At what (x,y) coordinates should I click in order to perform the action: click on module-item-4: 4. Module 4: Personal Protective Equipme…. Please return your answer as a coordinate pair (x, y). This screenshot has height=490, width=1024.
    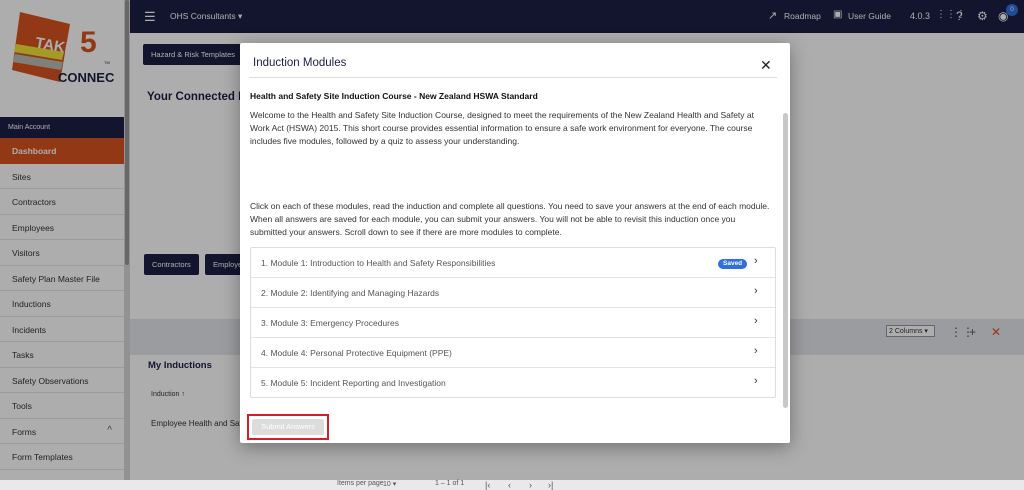
    Looking at the image, I should click on (513, 353).